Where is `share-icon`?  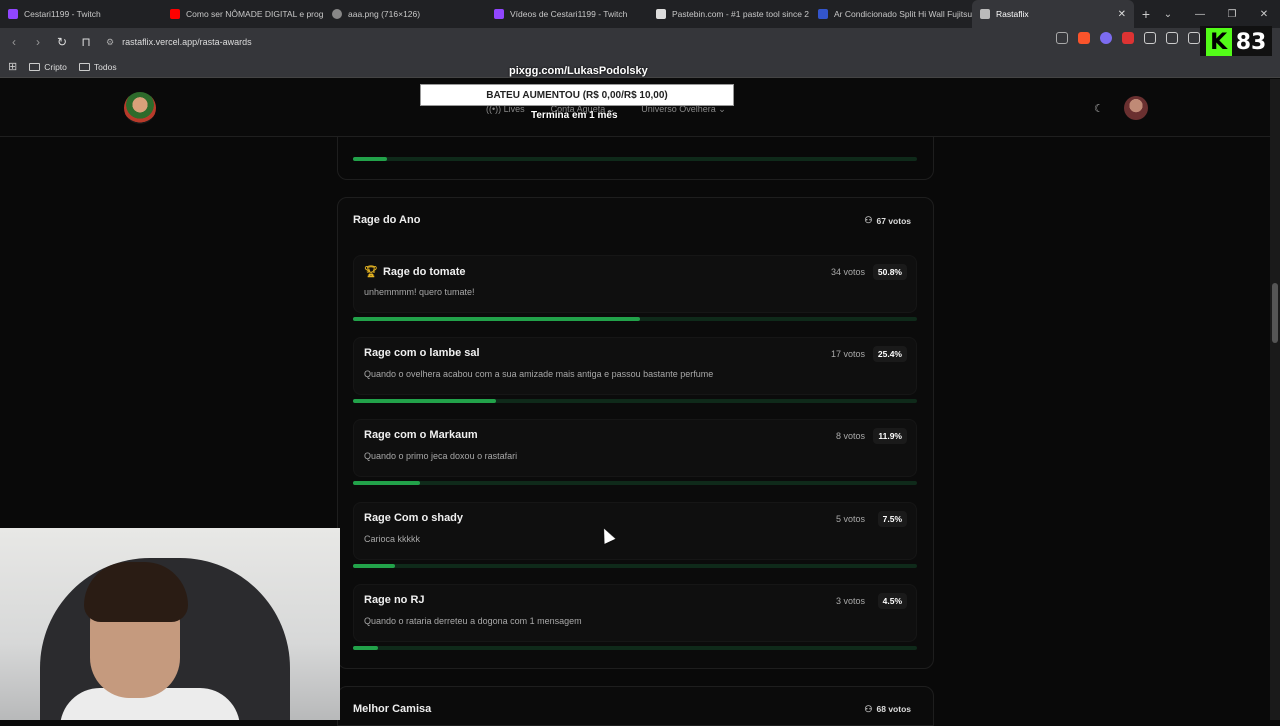
share-icon is located at coordinates (1062, 38).